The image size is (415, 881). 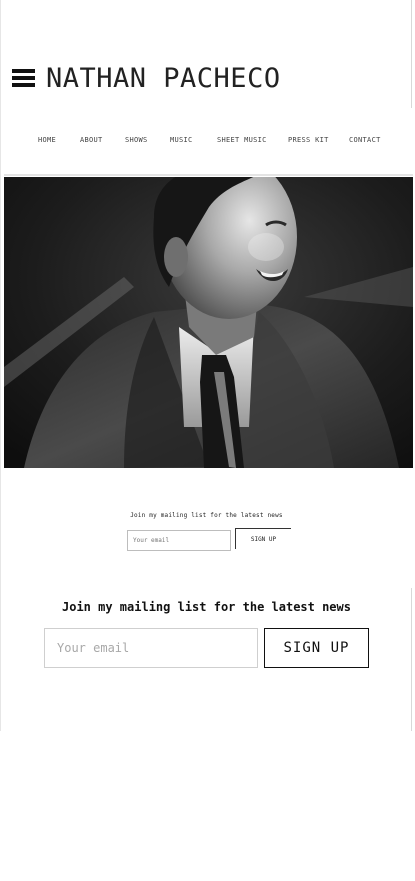 I want to click on nav-item-sheet-music: SHEET MUSIC, so click(x=242, y=140).